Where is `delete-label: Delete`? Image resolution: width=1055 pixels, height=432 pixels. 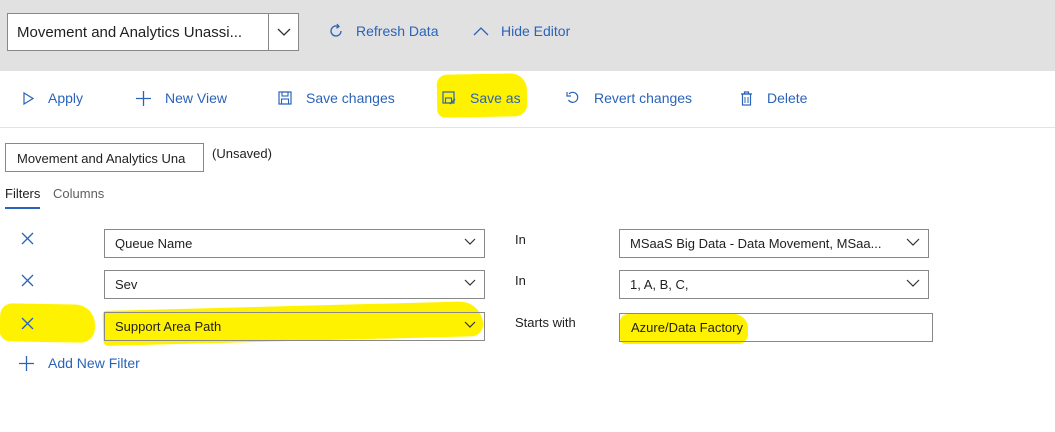
delete-label: Delete is located at coordinates (787, 98).